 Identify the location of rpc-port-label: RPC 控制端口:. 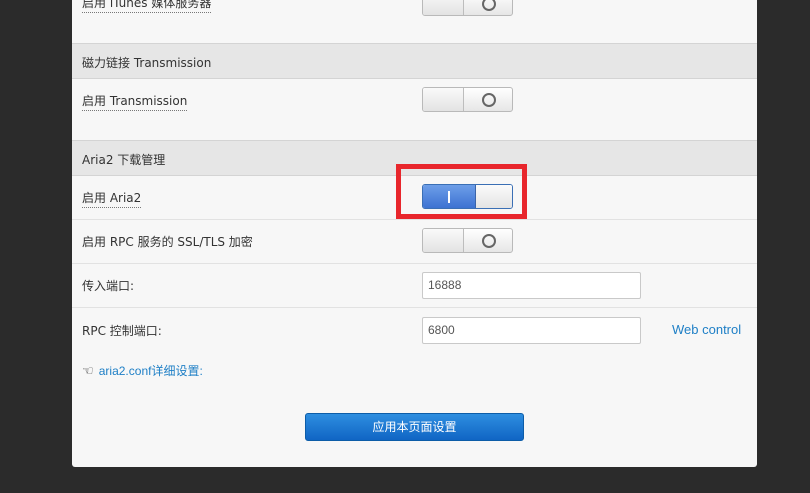
(122, 331).